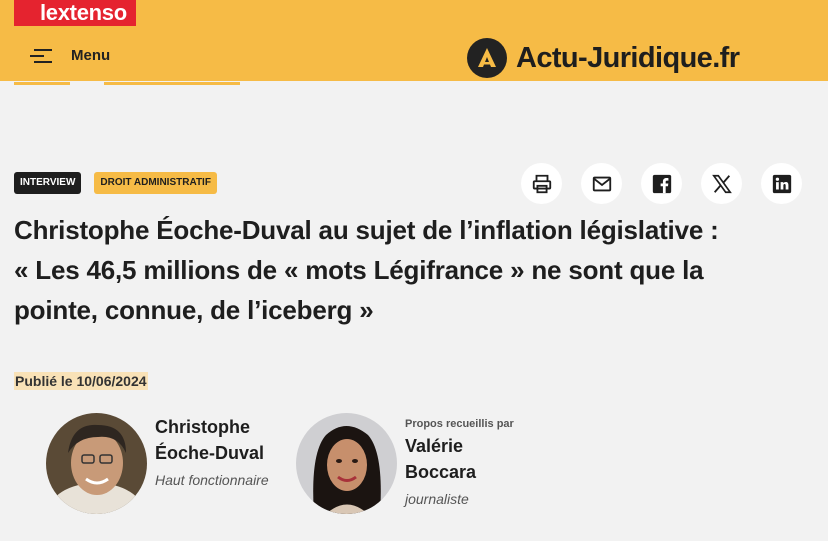 This screenshot has height=541, width=828. I want to click on site-header: lextenso Menu Actu-Juridique.fr, so click(414, 40).